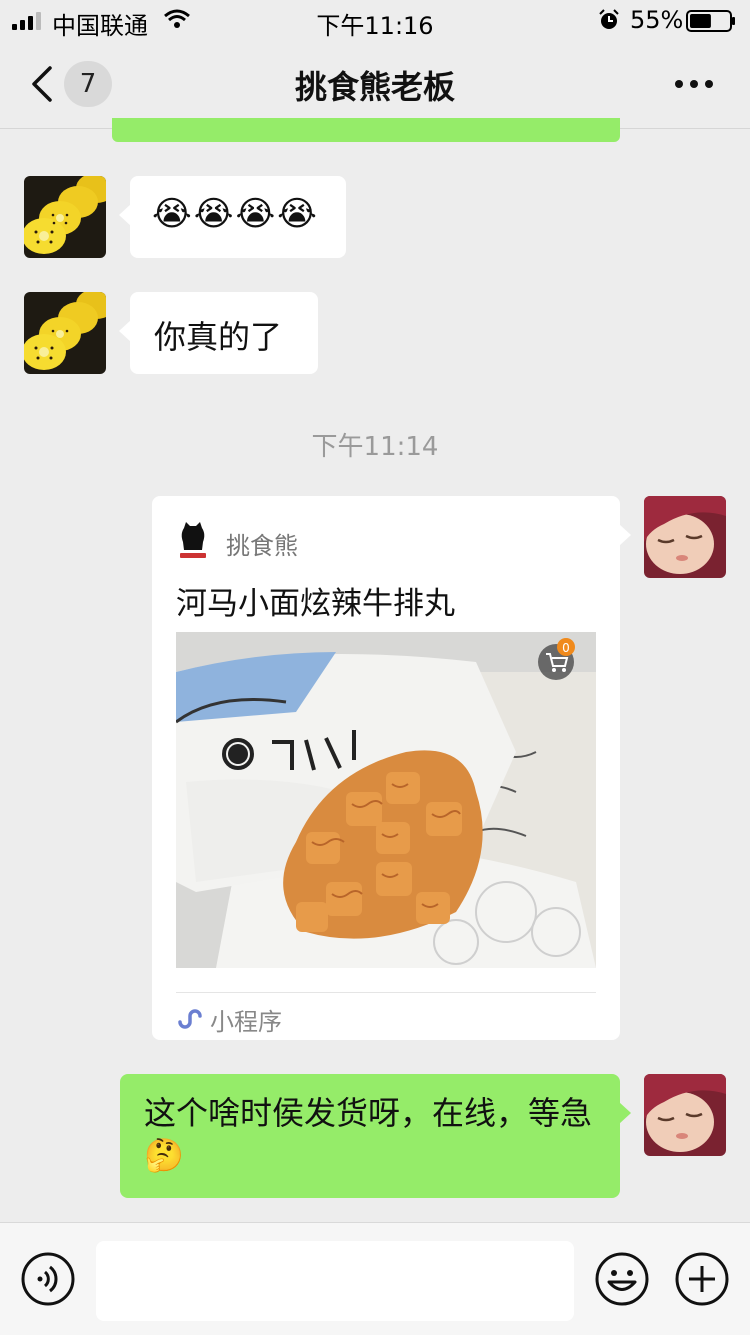 The width and height of the screenshot is (750, 1335). I want to click on card-source-name: 挑食熊, so click(262, 546).